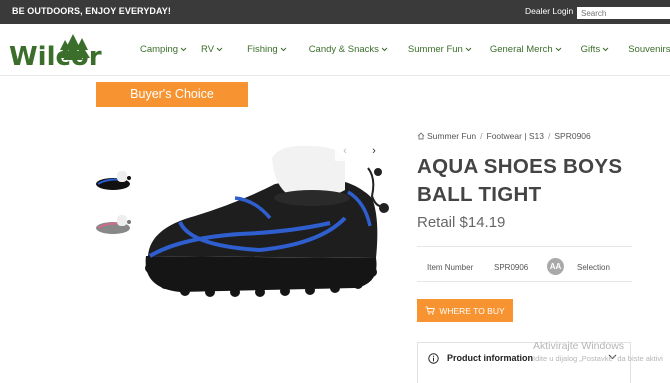  I want to click on wilcor-logo: Wilcor, so click(59, 51).